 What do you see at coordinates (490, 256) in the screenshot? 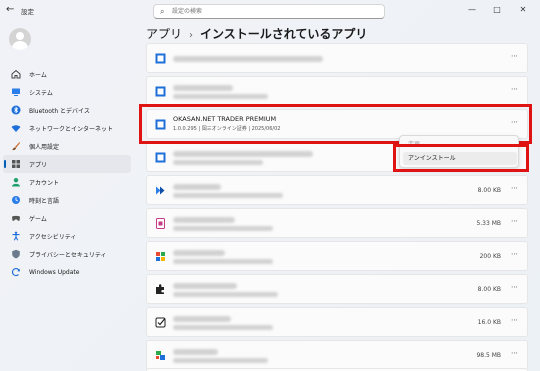
I see `app-size: 200 KB` at bounding box center [490, 256].